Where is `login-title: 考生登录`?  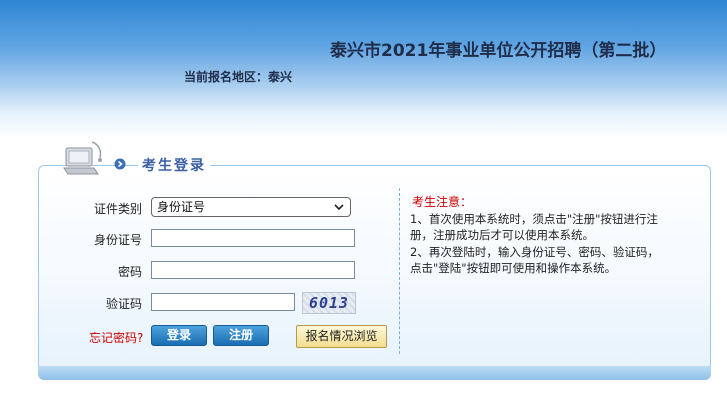
login-title: 考生登录 is located at coordinates (174, 165).